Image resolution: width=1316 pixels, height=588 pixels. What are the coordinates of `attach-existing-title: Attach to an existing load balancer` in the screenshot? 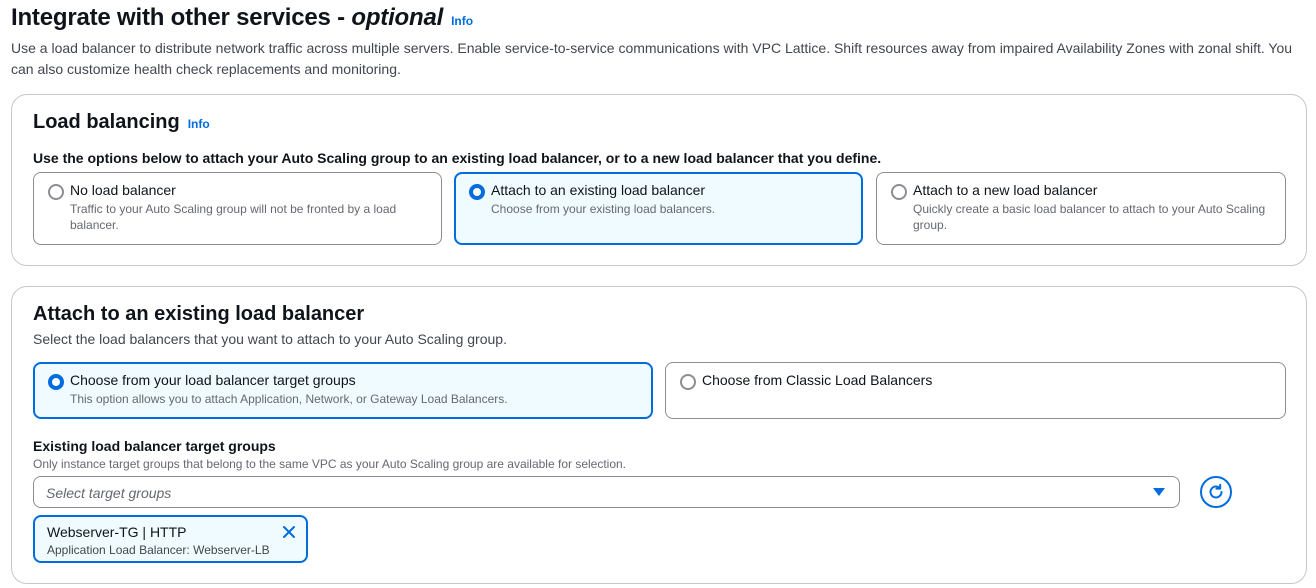 It's located at (199, 314).